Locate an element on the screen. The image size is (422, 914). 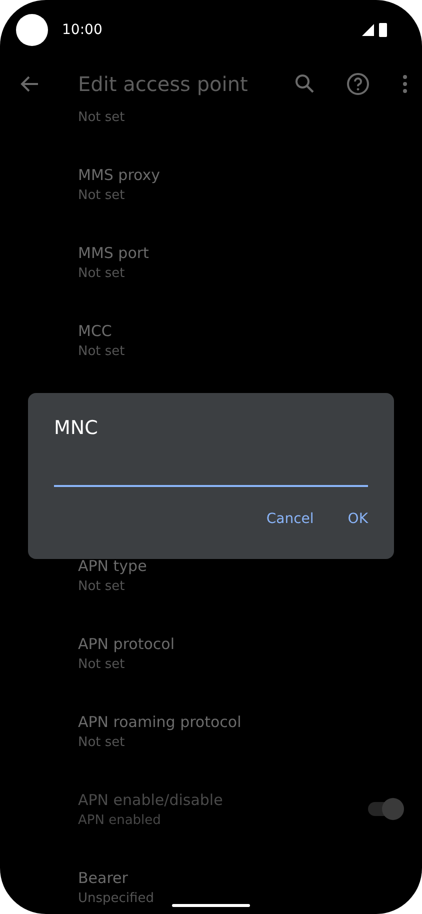
setting-value: Unspecified is located at coordinates (116, 899).